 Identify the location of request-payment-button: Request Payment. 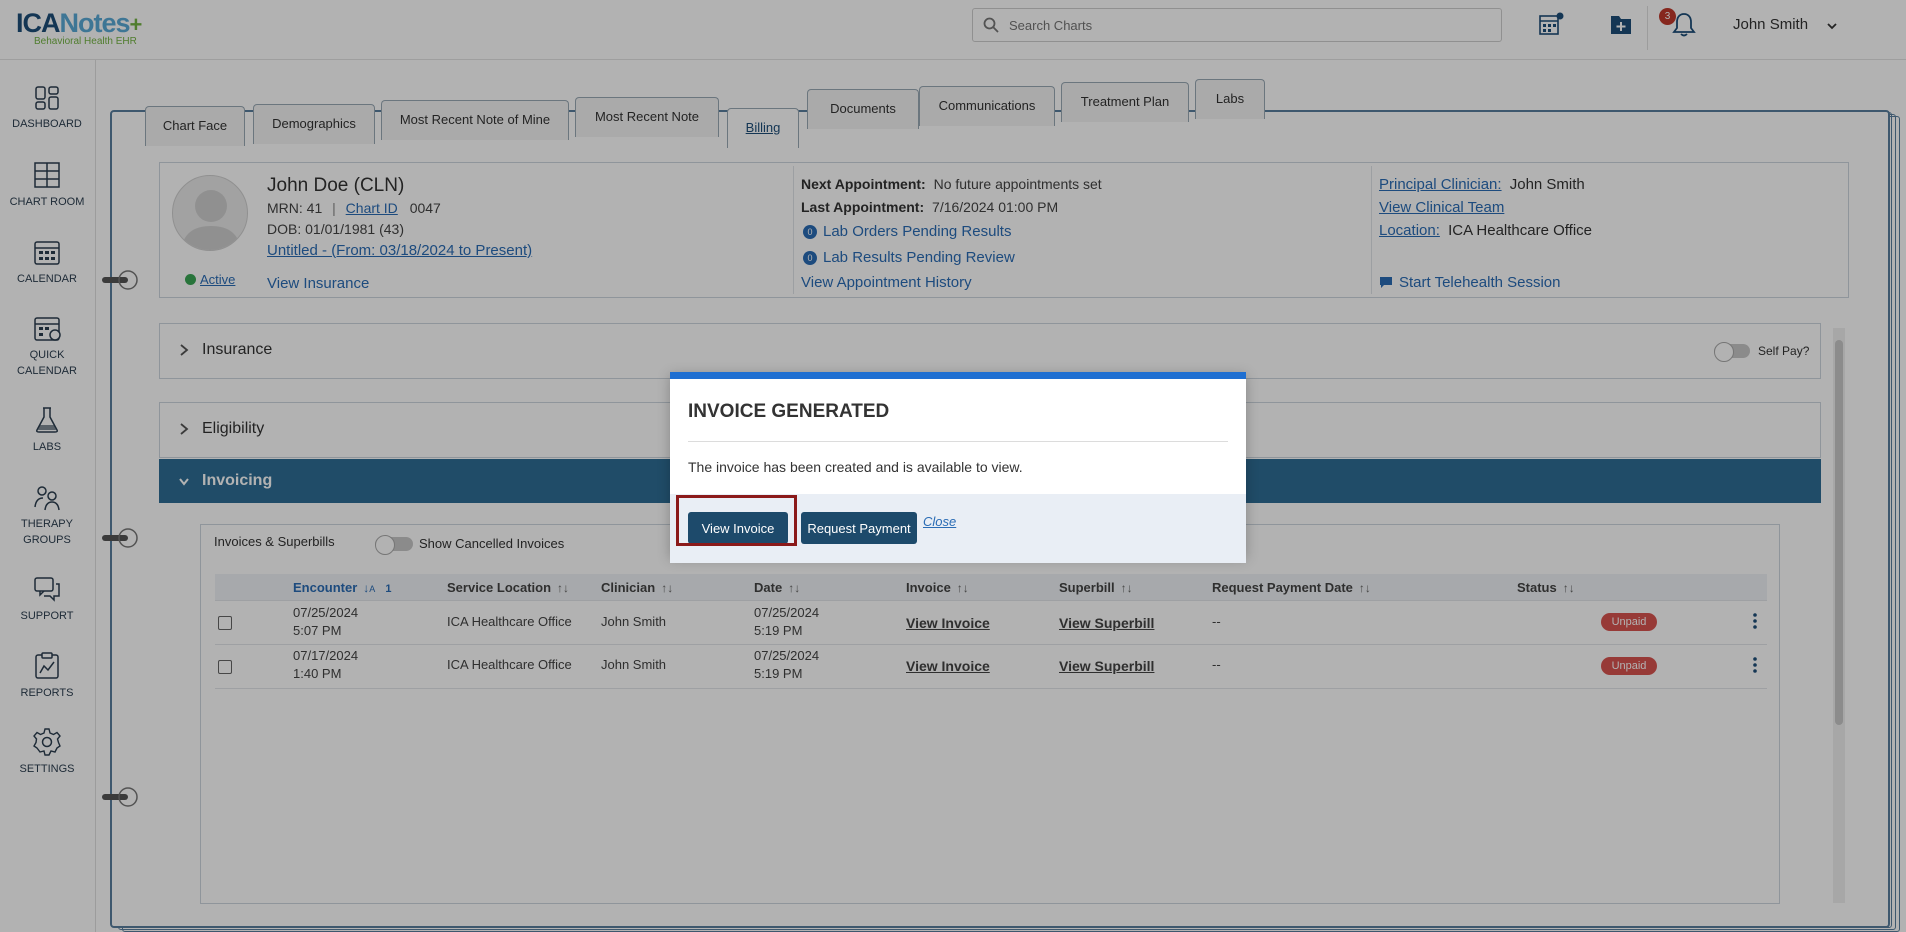
(859, 528).